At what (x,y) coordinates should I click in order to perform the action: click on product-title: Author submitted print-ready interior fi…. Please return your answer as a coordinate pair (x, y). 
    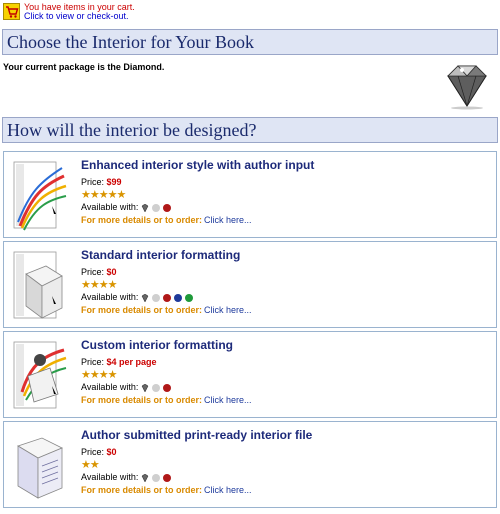
    Looking at the image, I should click on (196, 435).